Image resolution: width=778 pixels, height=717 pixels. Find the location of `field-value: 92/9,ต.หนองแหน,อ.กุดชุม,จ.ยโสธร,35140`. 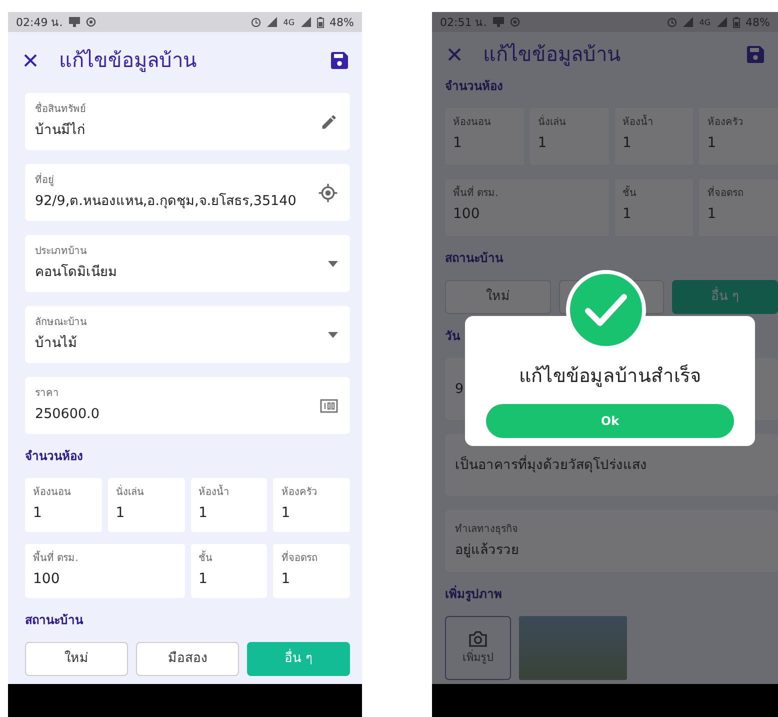

field-value: 92/9,ต.หนองแหน,อ.กุดชุม,จ.ยโสธร,35140 is located at coordinates (165, 201).